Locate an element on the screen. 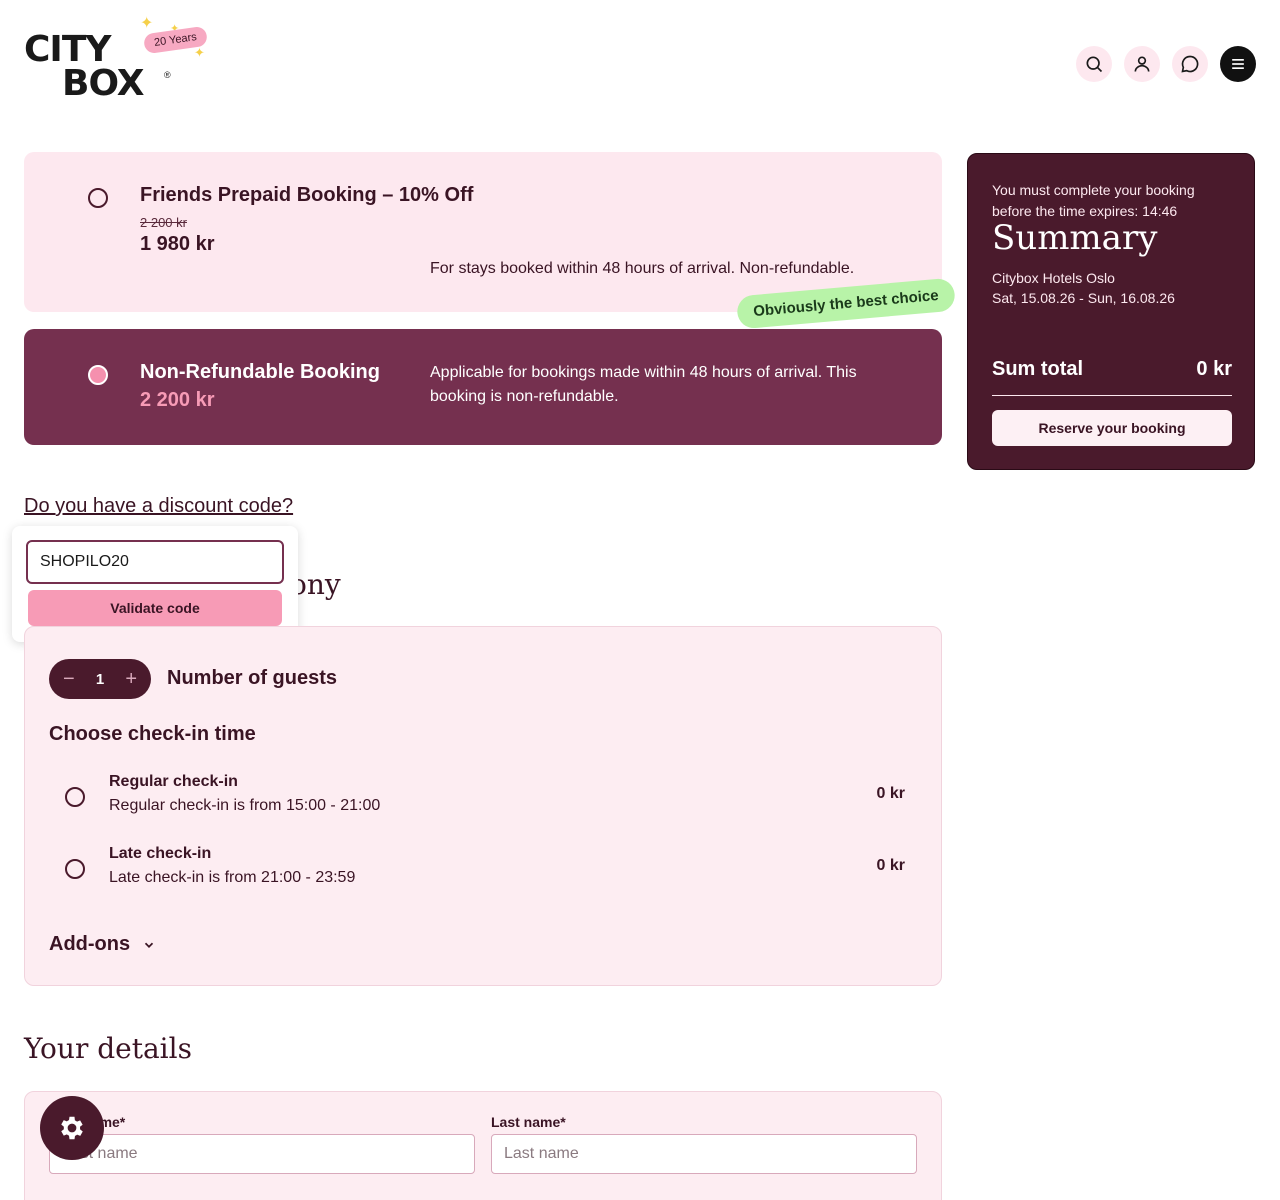 This screenshot has width=1280, height=1200. search-button is located at coordinates (1094, 64).